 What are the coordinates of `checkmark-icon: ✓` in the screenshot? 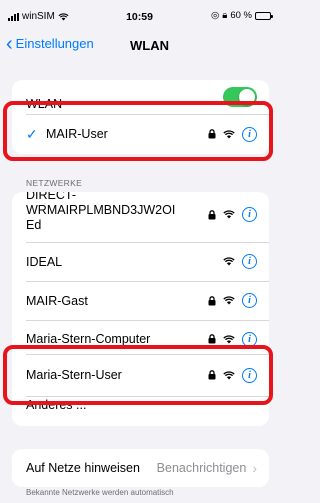 It's located at (32, 133).